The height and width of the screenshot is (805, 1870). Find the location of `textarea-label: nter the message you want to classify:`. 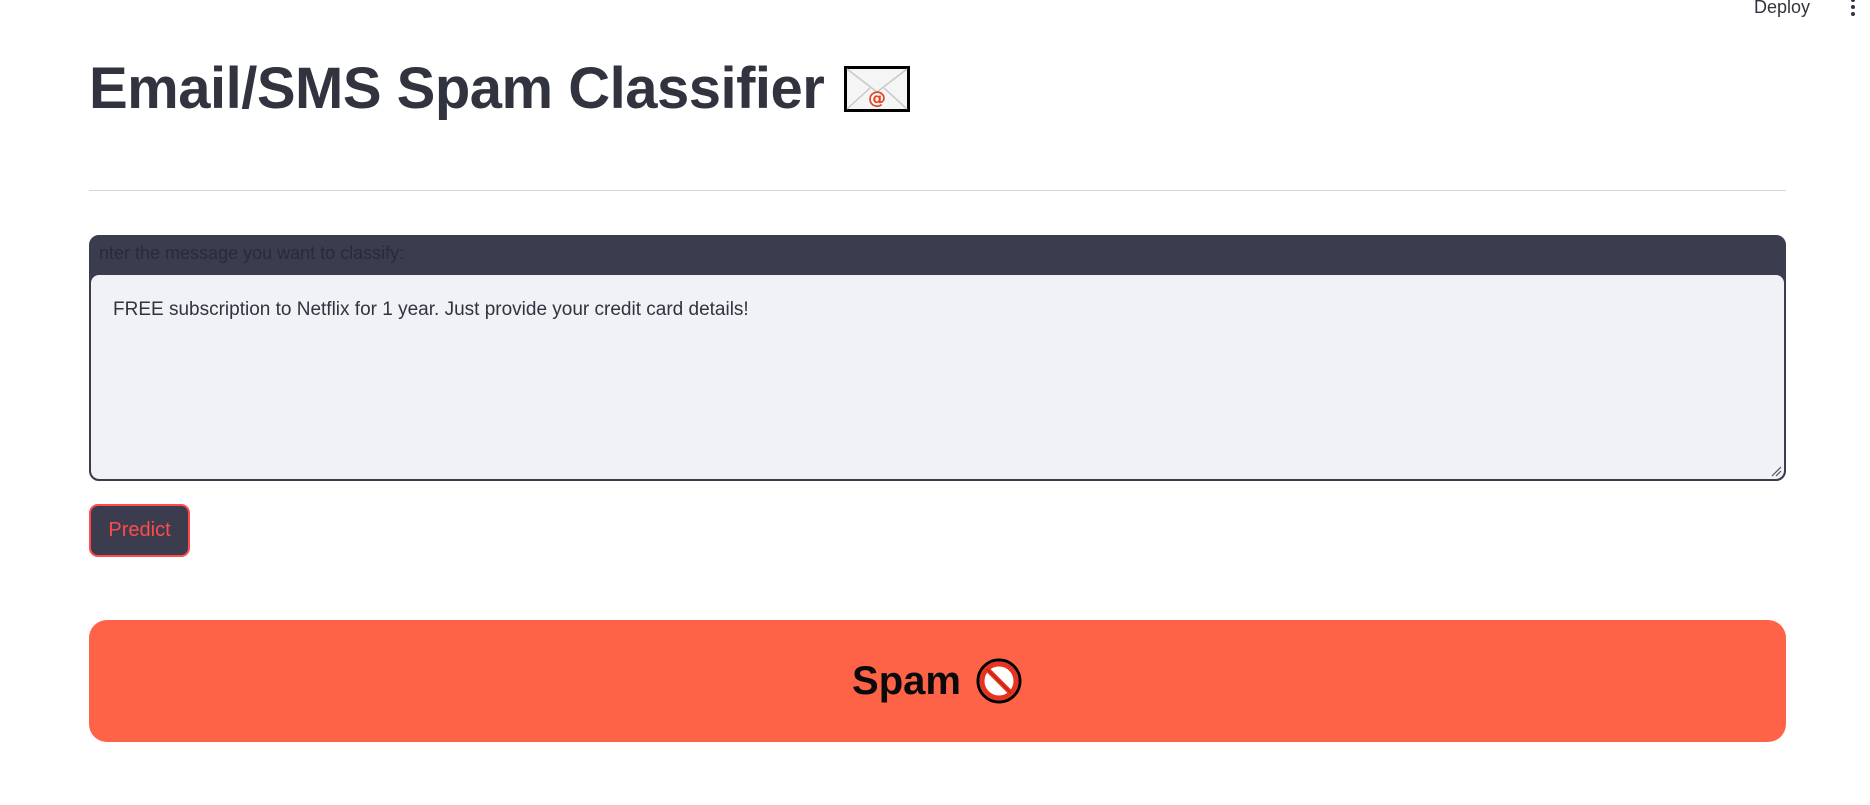

textarea-label: nter the message you want to classify: is located at coordinates (252, 253).